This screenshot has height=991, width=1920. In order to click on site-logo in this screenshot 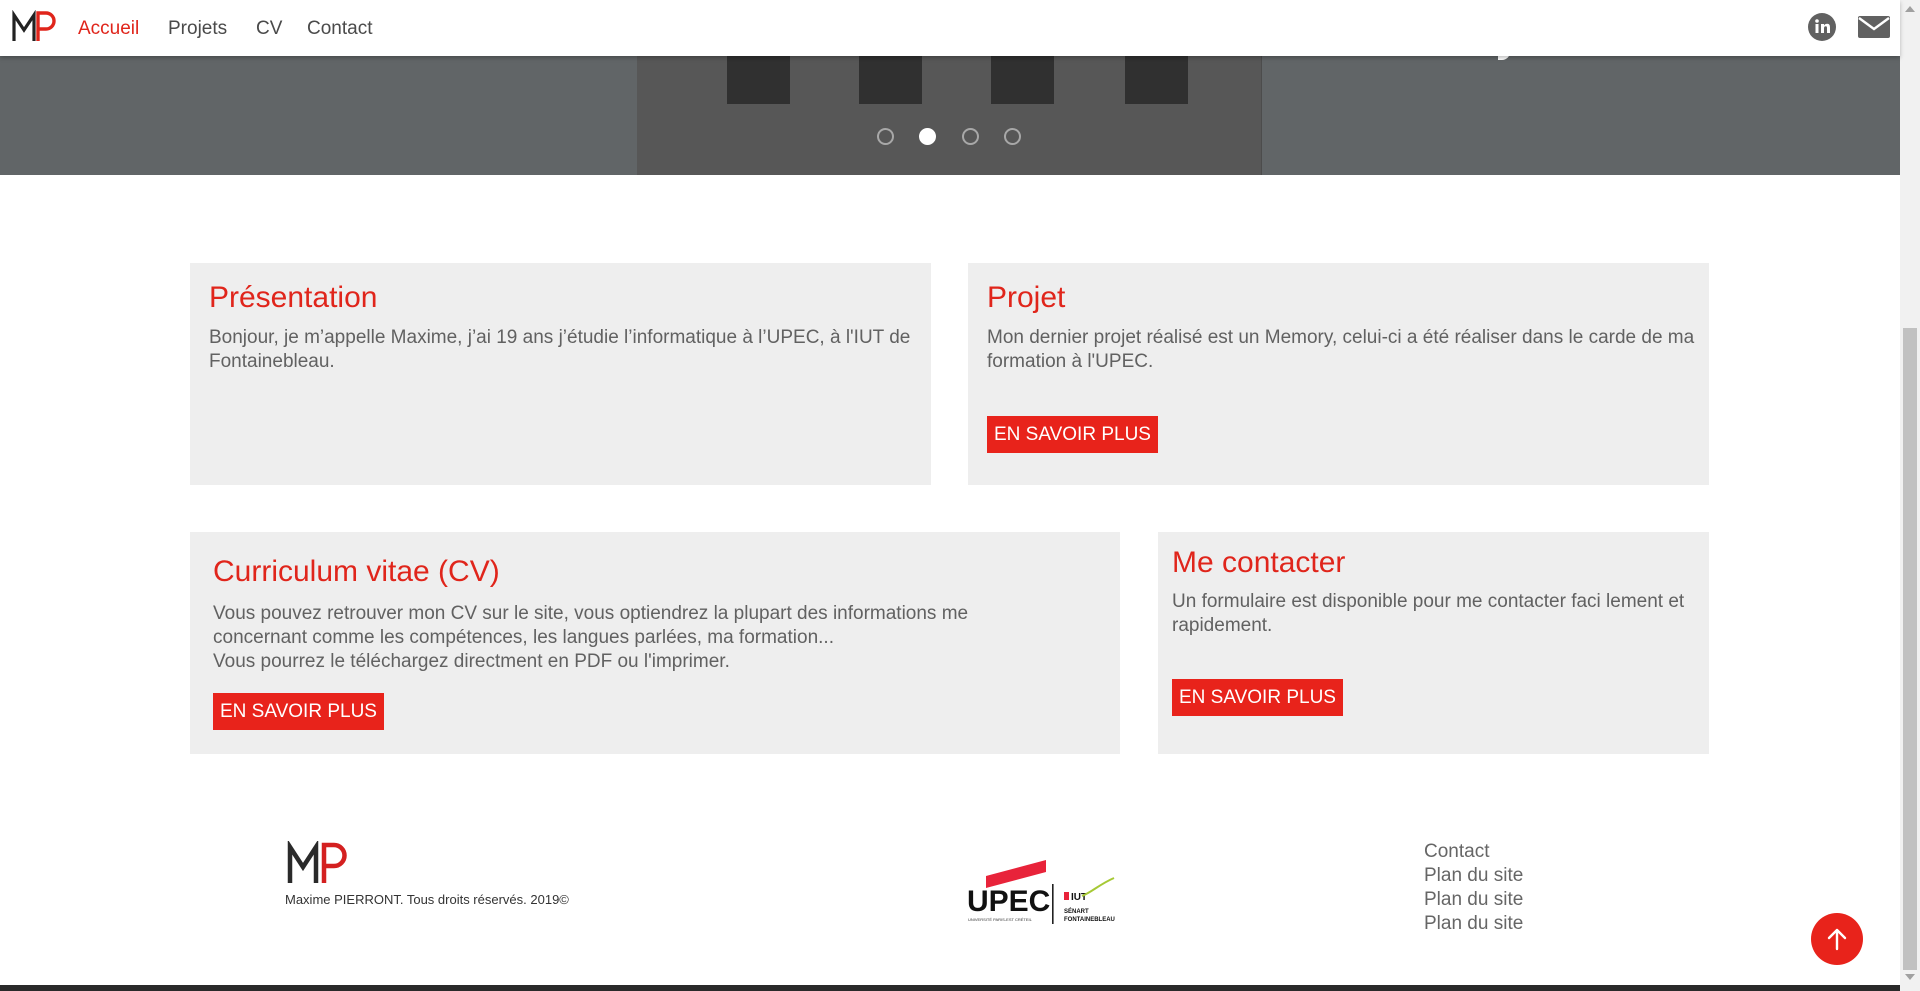, I will do `click(35, 27)`.